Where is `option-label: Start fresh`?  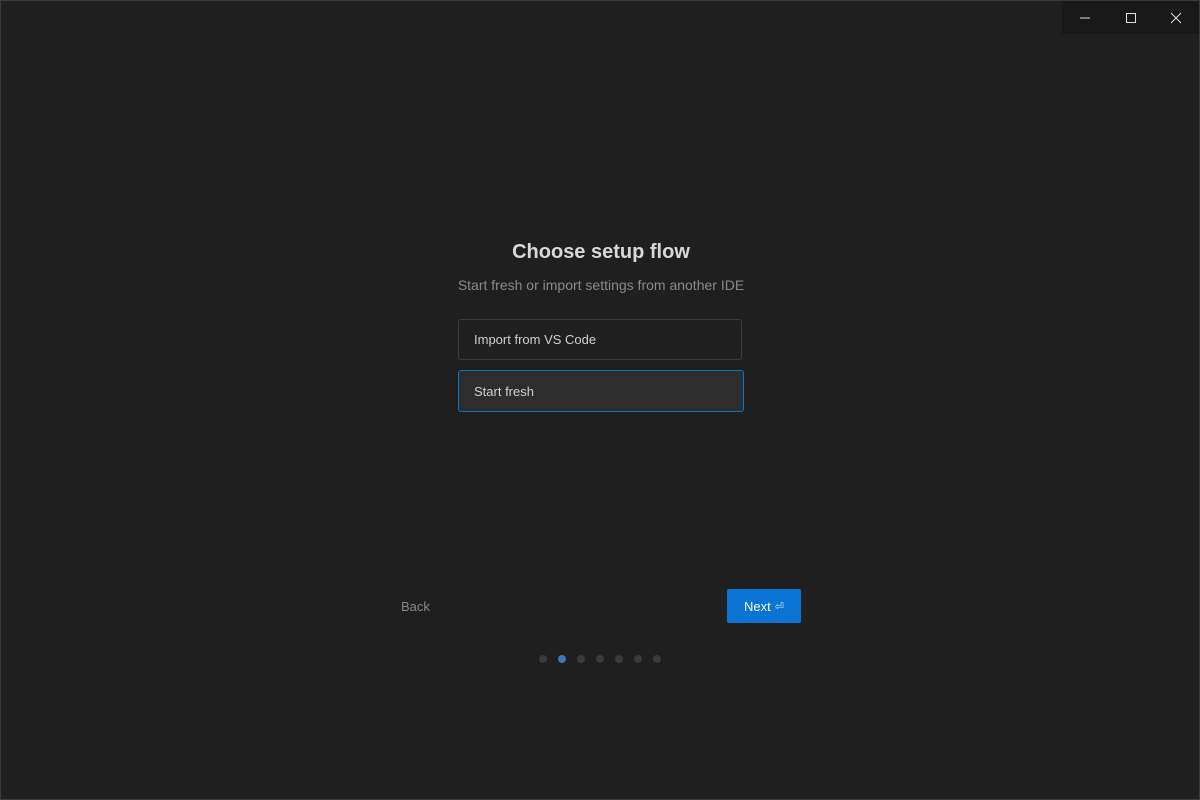 option-label: Start fresh is located at coordinates (504, 391).